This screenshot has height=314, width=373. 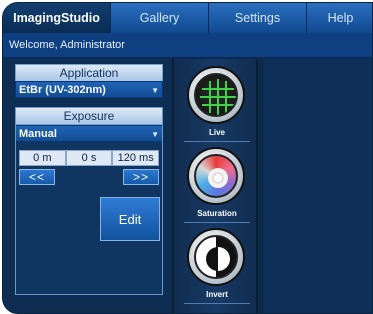 I want to click on application-value: EtBr (UV-302nm), so click(x=62, y=89).